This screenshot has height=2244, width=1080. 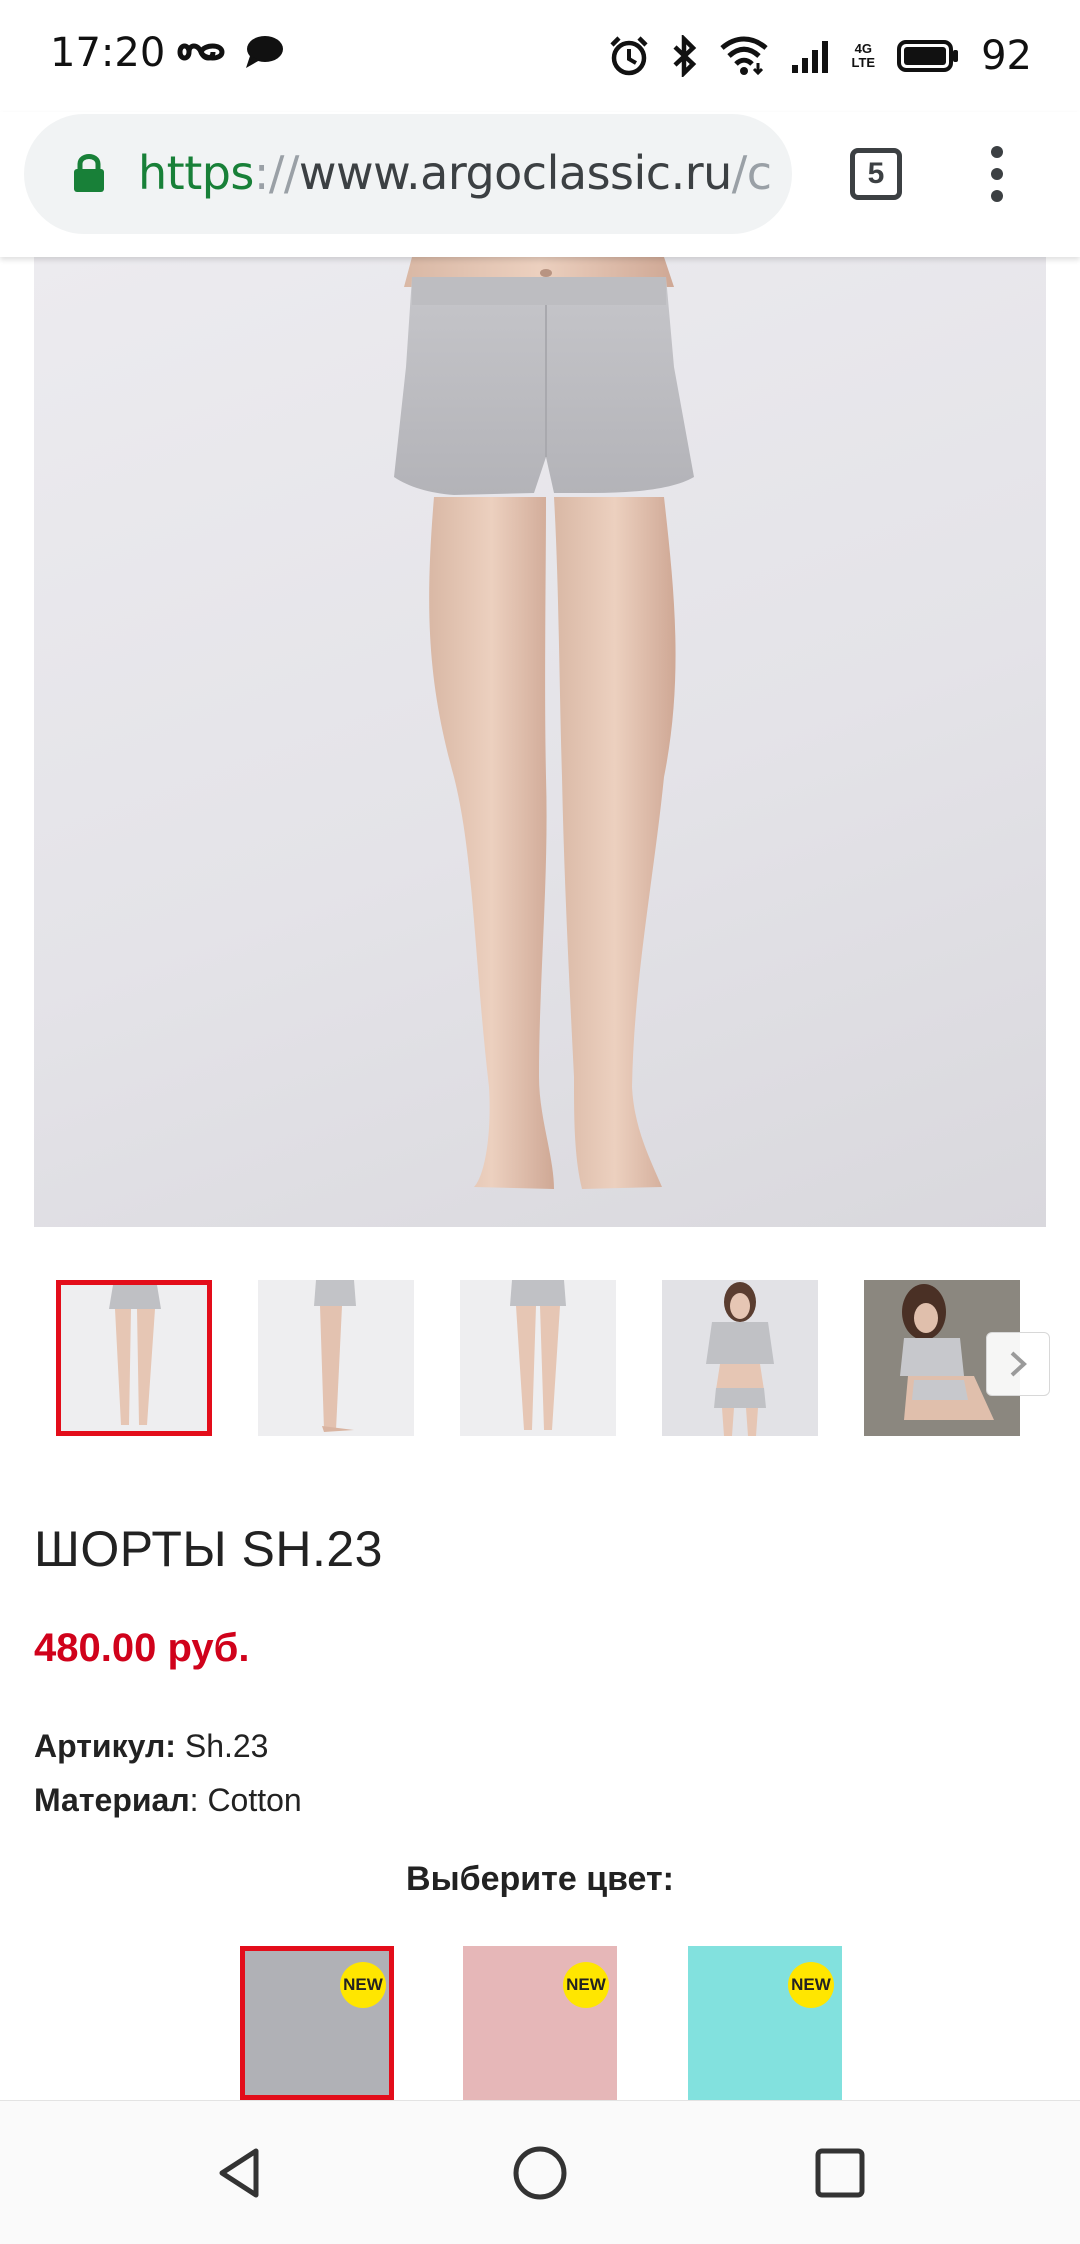 I want to click on battery-percent: 92, so click(x=1006, y=56).